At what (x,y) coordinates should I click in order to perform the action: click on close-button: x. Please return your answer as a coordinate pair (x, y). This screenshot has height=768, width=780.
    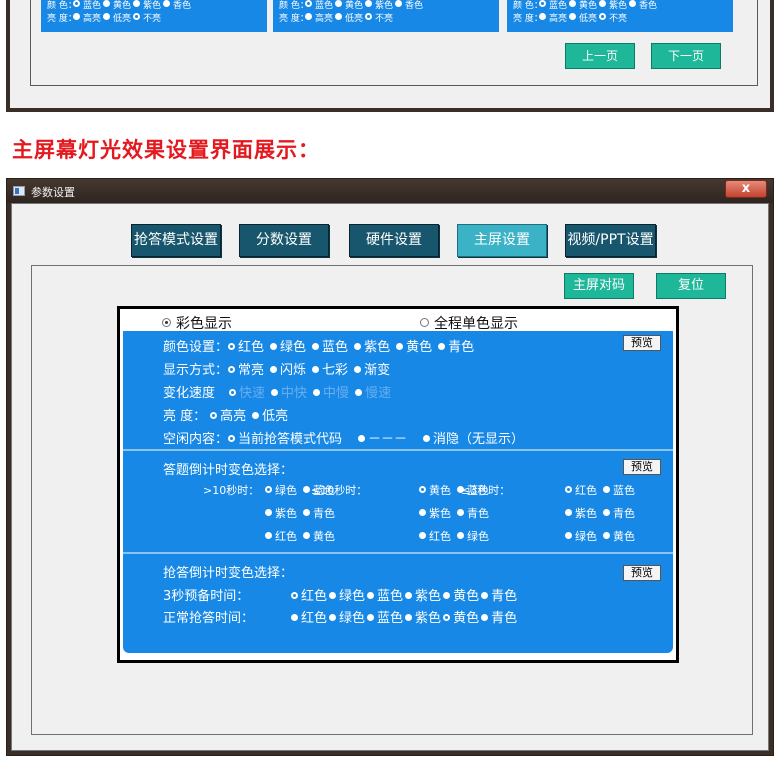
    Looking at the image, I should click on (746, 189).